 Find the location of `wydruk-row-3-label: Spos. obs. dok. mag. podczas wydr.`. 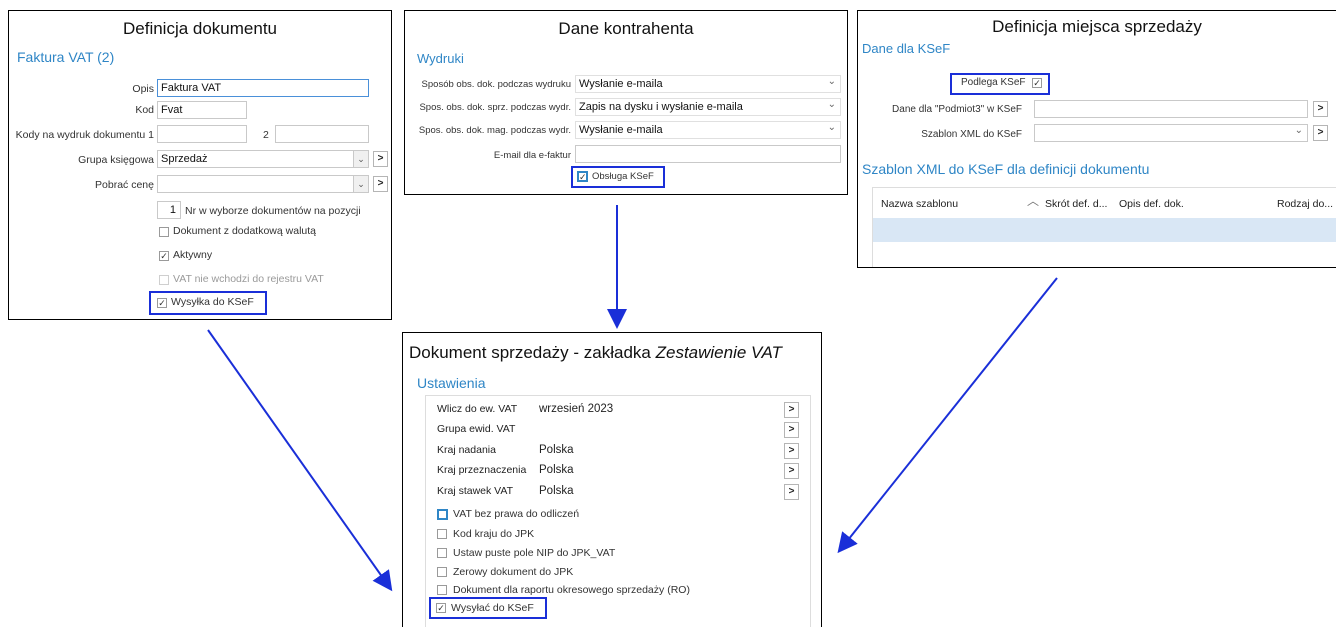

wydruk-row-3-label: Spos. obs. dok. mag. podczas wydr. is located at coordinates (494, 130).